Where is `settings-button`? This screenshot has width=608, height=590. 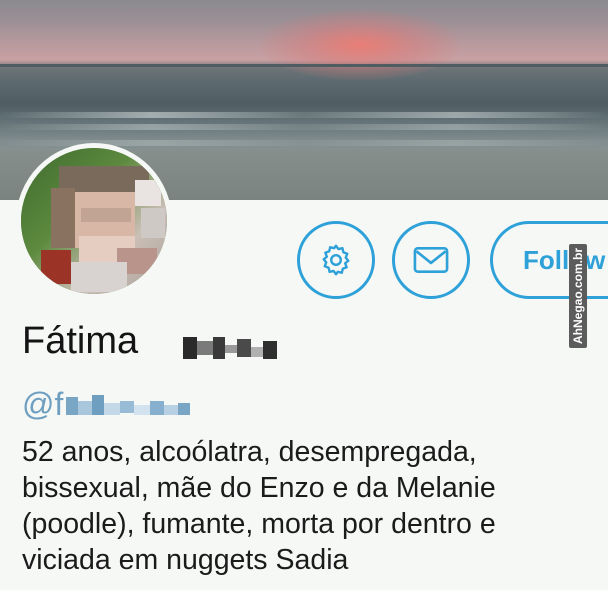
settings-button is located at coordinates (336, 260).